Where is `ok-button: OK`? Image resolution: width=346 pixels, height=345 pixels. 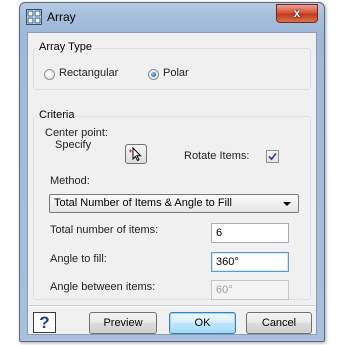
ok-button: OK is located at coordinates (202, 323).